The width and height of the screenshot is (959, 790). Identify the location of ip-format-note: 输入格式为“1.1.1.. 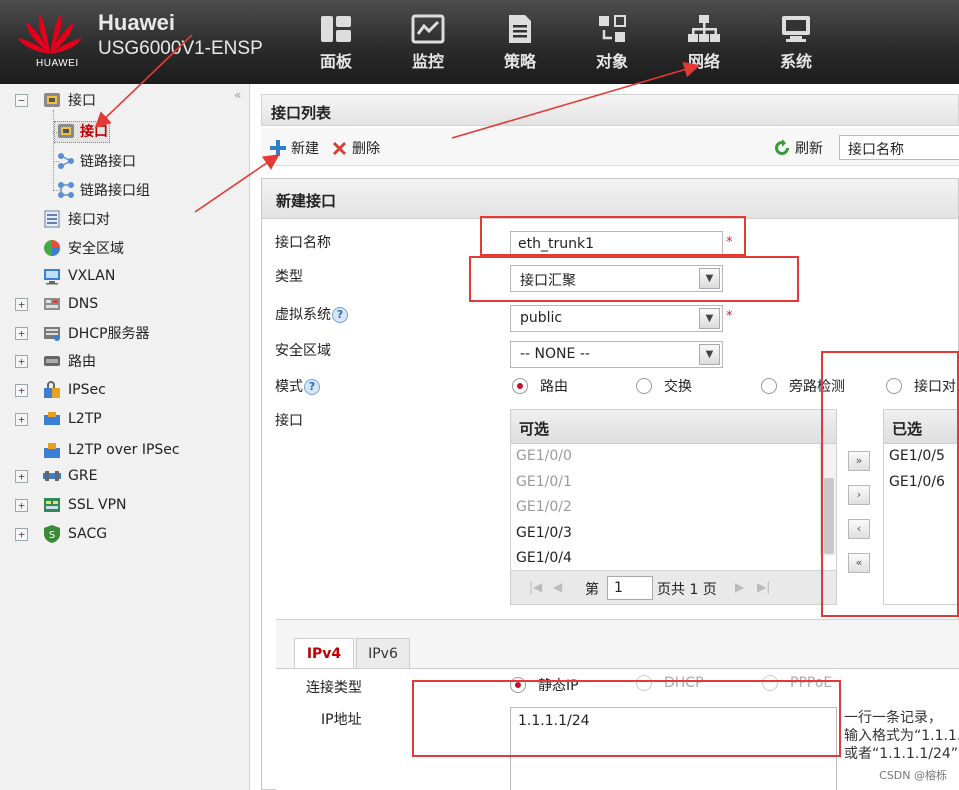
(901, 736).